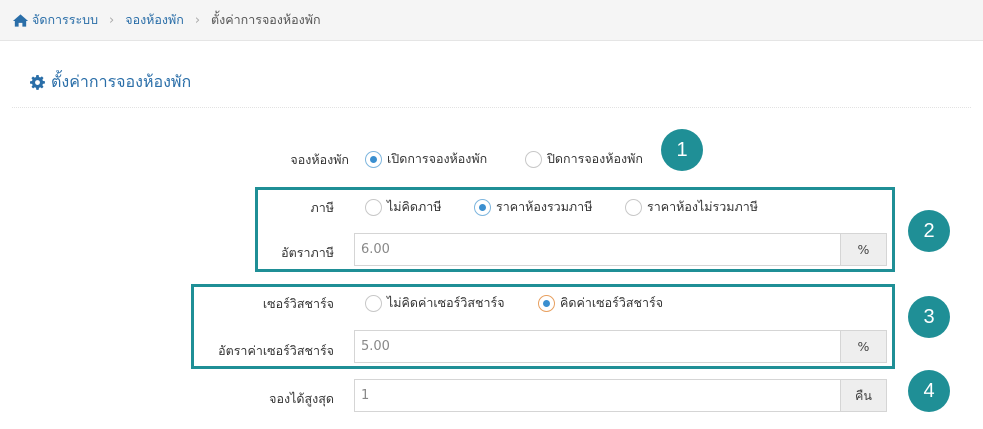  What do you see at coordinates (863, 395) in the screenshot?
I see `max-booking-unit: คืน` at bounding box center [863, 395].